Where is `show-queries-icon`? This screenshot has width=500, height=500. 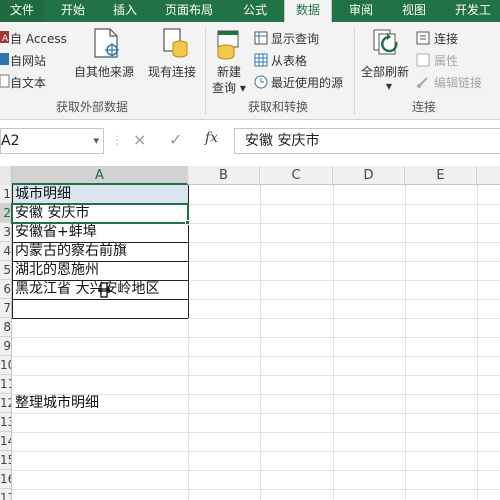
show-queries-icon is located at coordinates (261, 39).